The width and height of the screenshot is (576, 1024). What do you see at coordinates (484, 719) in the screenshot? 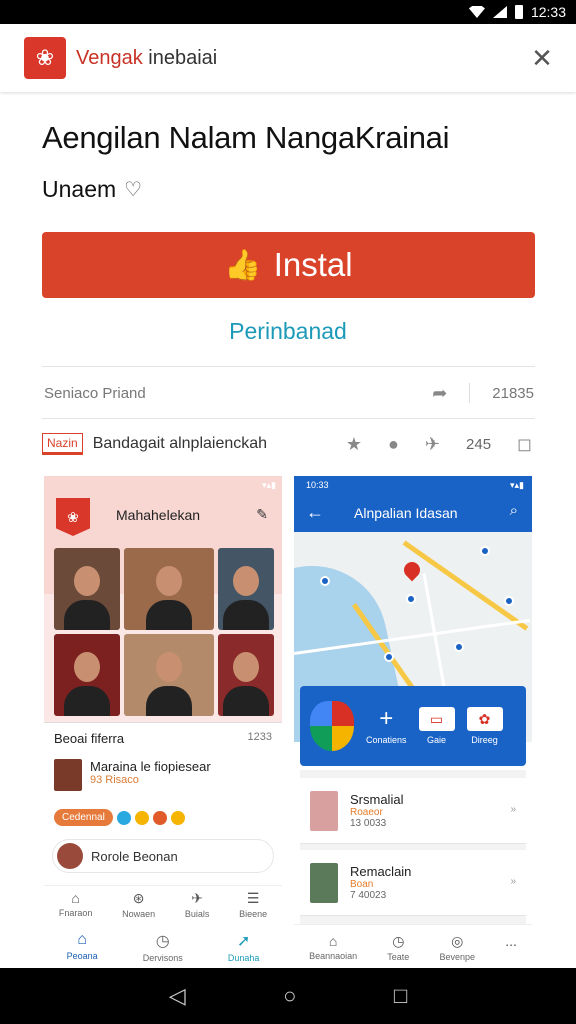
I see `gift-icon: ✿` at bounding box center [484, 719].